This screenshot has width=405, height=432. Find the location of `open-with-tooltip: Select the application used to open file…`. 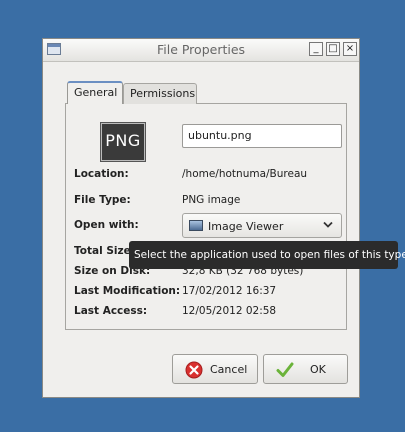

open-with-tooltip: Select the application used to open file… is located at coordinates (267, 255).